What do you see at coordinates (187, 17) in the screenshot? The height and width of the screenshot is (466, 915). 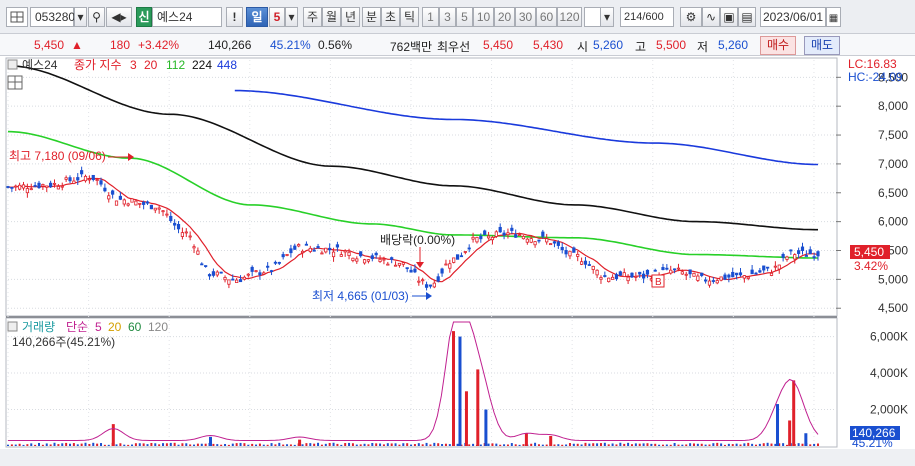 I see `stock-name-input: 예스24` at bounding box center [187, 17].